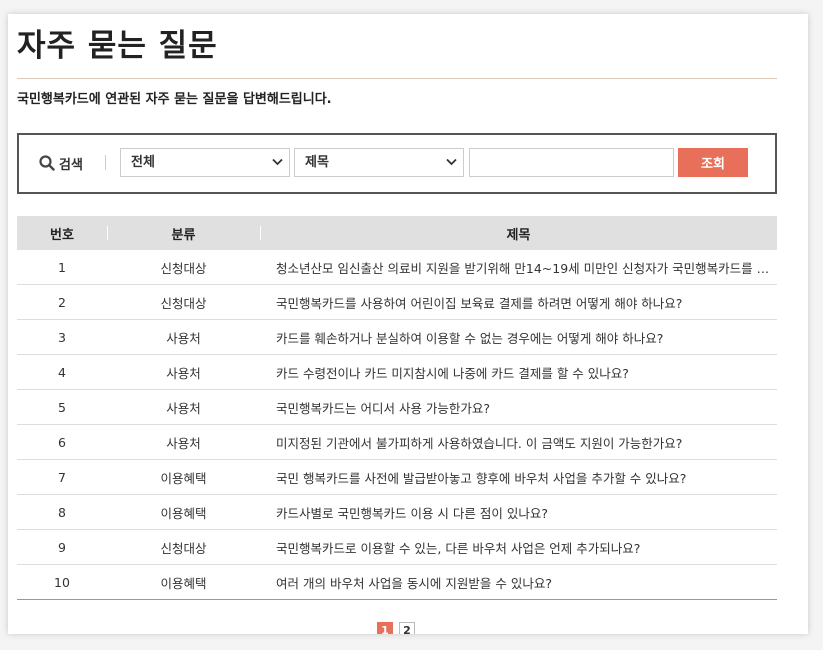  What do you see at coordinates (713, 162) in the screenshot?
I see `search-button: 조회` at bounding box center [713, 162].